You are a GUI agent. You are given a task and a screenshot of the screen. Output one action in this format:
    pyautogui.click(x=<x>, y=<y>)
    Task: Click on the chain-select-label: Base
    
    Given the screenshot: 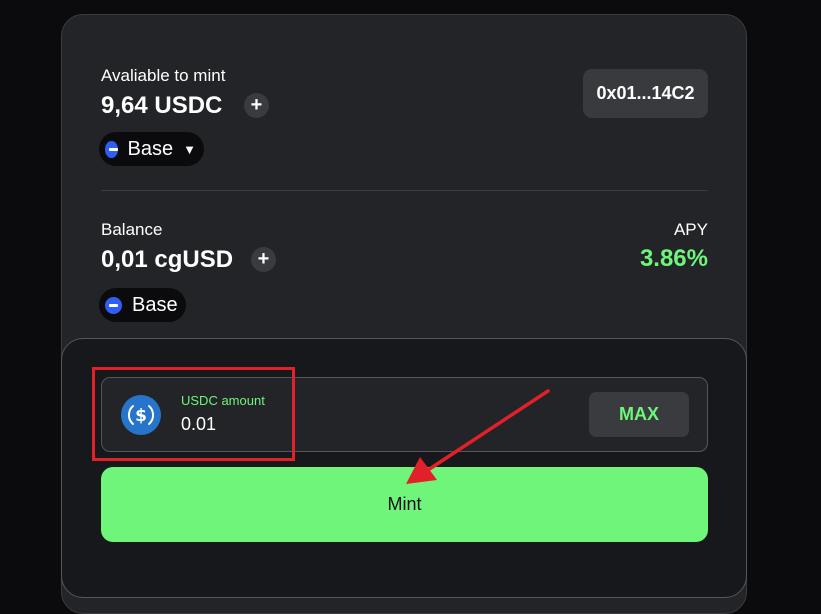 What is the action you would take?
    pyautogui.click(x=150, y=148)
    